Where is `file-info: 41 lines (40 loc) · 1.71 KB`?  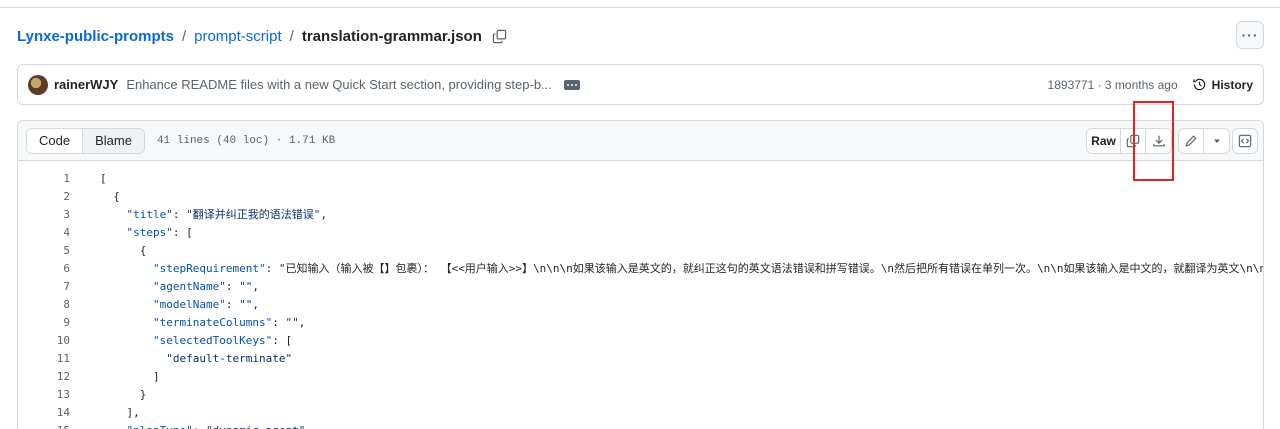 file-info: 41 lines (40 loc) · 1.71 KB is located at coordinates (246, 140).